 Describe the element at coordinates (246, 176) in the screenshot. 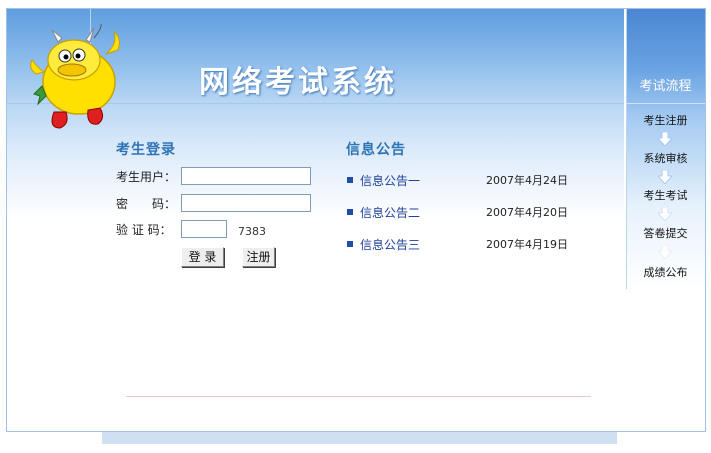

I see `username-input` at that location.